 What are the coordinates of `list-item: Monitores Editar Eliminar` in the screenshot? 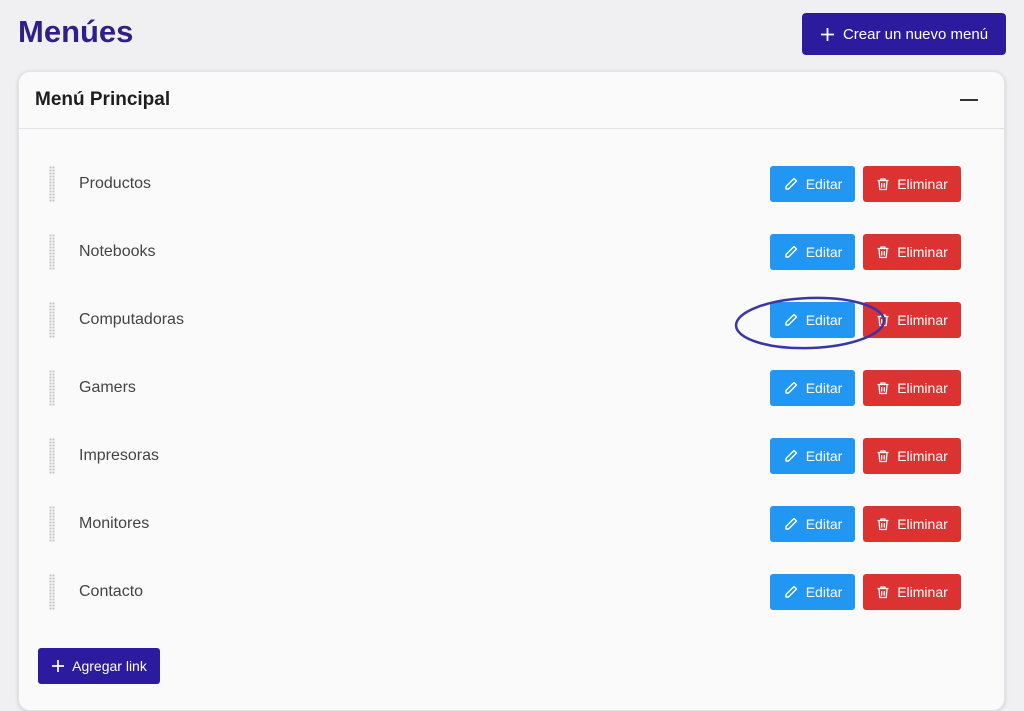 It's located at (511, 524).